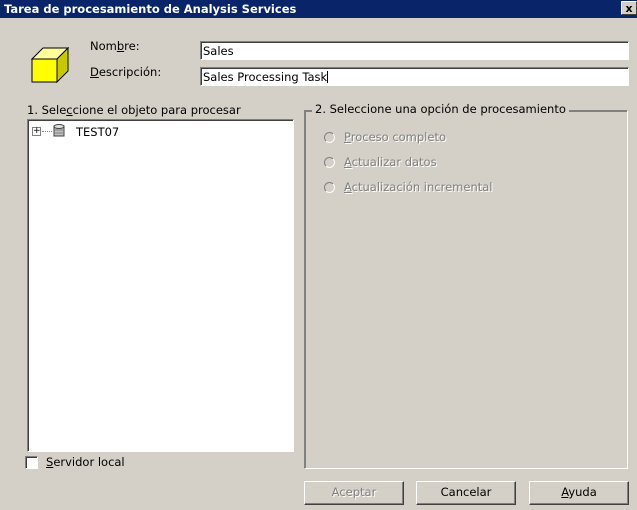  What do you see at coordinates (31, 462) in the screenshot?
I see `local-server-checkbox` at bounding box center [31, 462].